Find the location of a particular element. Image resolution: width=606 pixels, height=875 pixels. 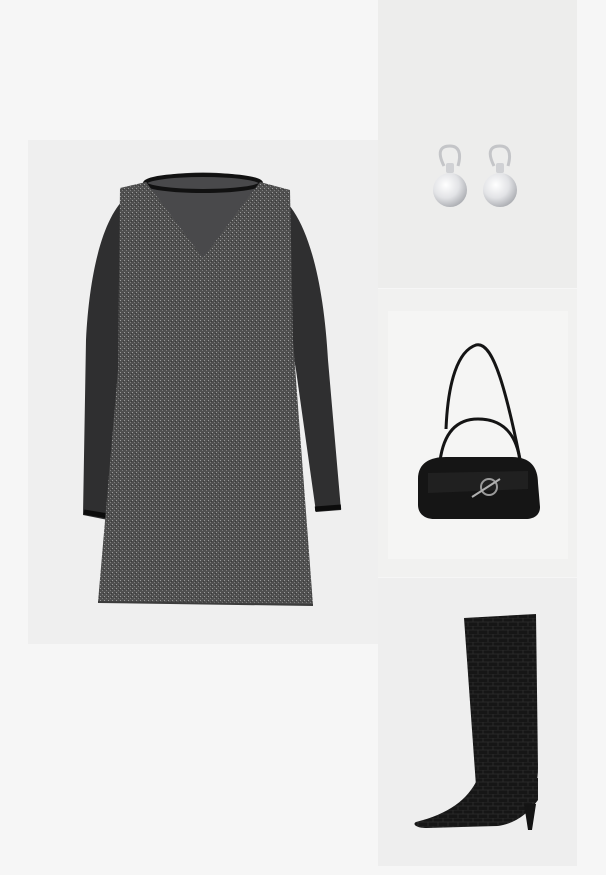

pearl-earrings-icon is located at coordinates (475, 175).